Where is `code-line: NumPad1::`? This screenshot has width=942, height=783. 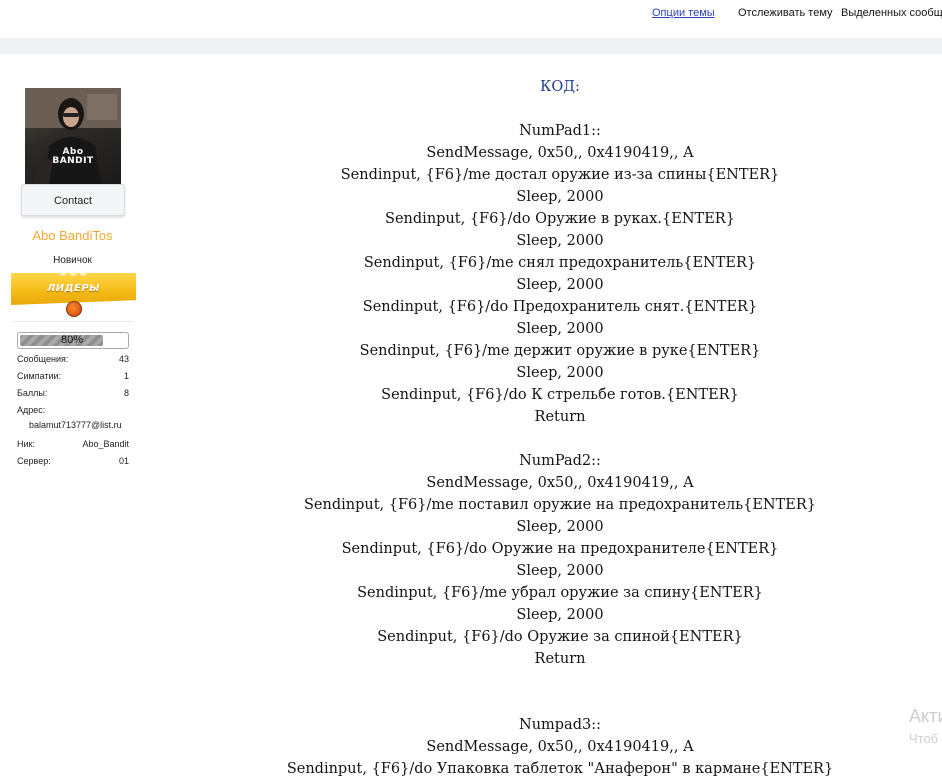 code-line: NumPad1:: is located at coordinates (560, 131).